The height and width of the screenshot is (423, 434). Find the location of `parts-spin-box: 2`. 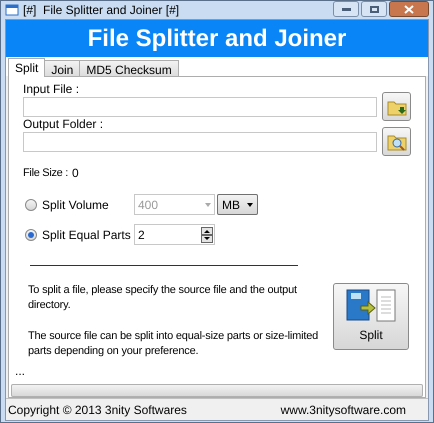

parts-spin-box: 2 is located at coordinates (174, 234).